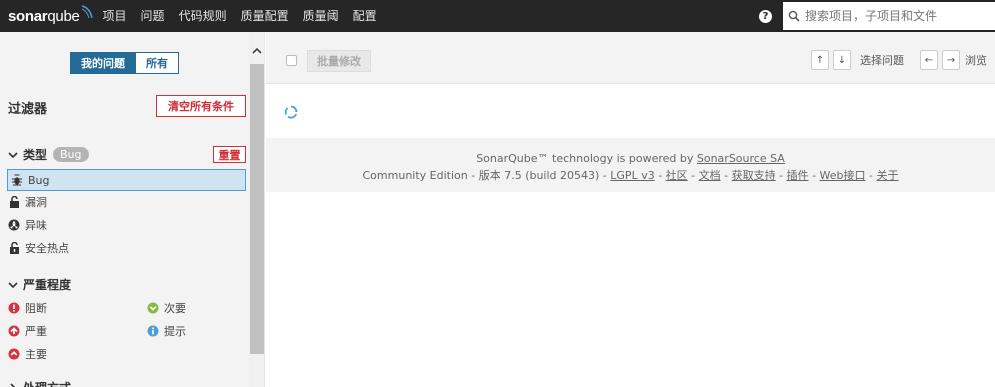 Image resolution: width=995 pixels, height=387 pixels. I want to click on select-issues-hint: 选择问题, so click(882, 60).